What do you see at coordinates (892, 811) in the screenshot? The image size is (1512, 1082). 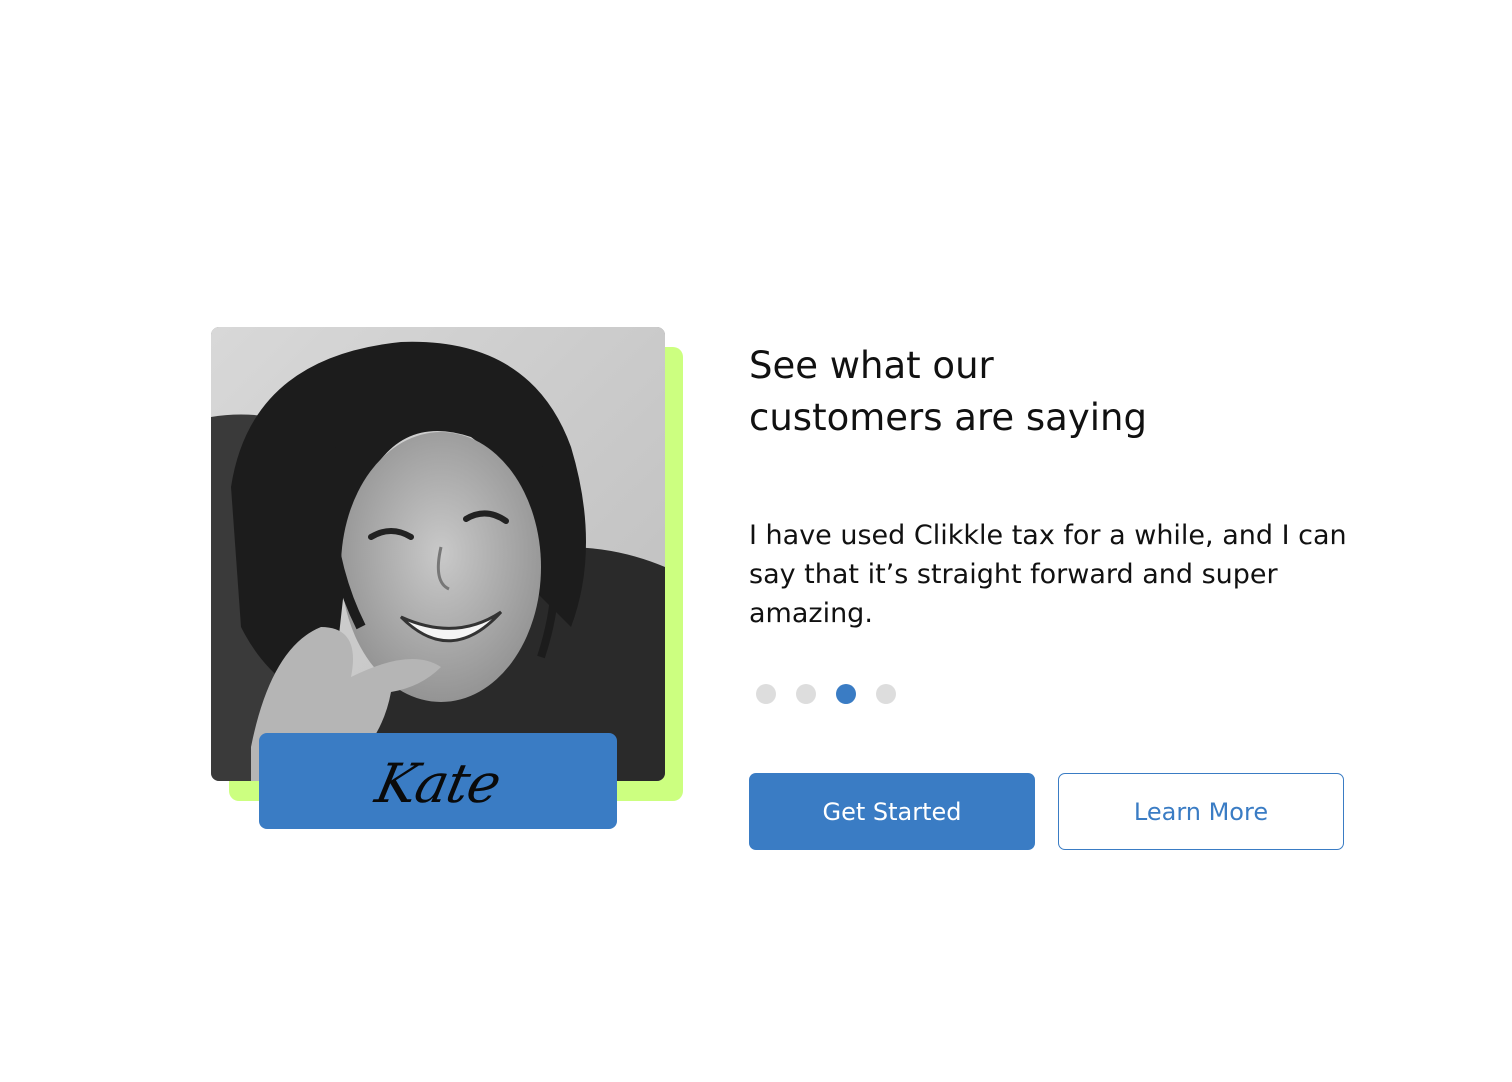 I see `get-started-button: Get Started` at bounding box center [892, 811].